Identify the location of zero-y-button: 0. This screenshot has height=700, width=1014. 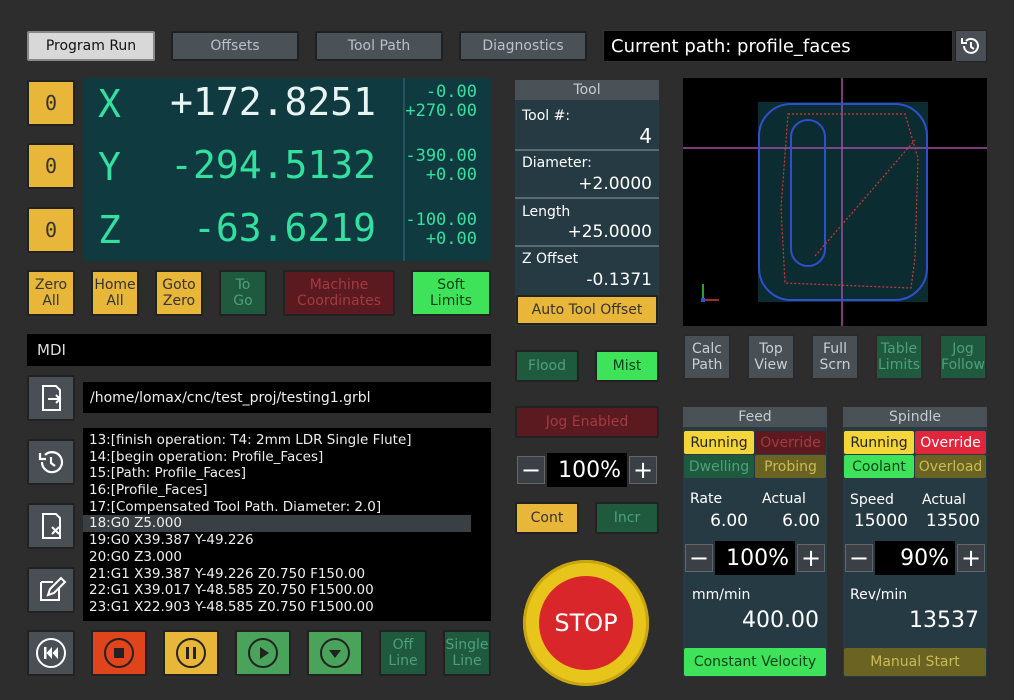
(51, 166).